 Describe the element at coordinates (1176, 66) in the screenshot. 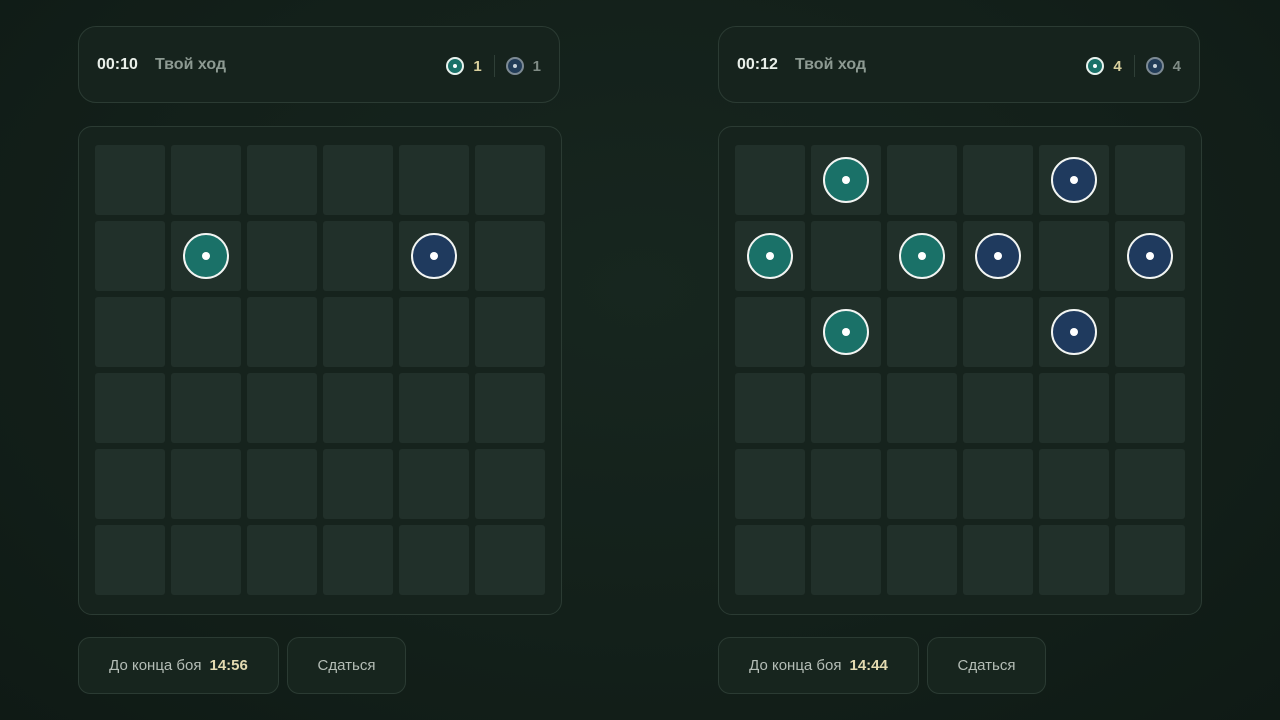

I see `opponent-score: 4` at that location.